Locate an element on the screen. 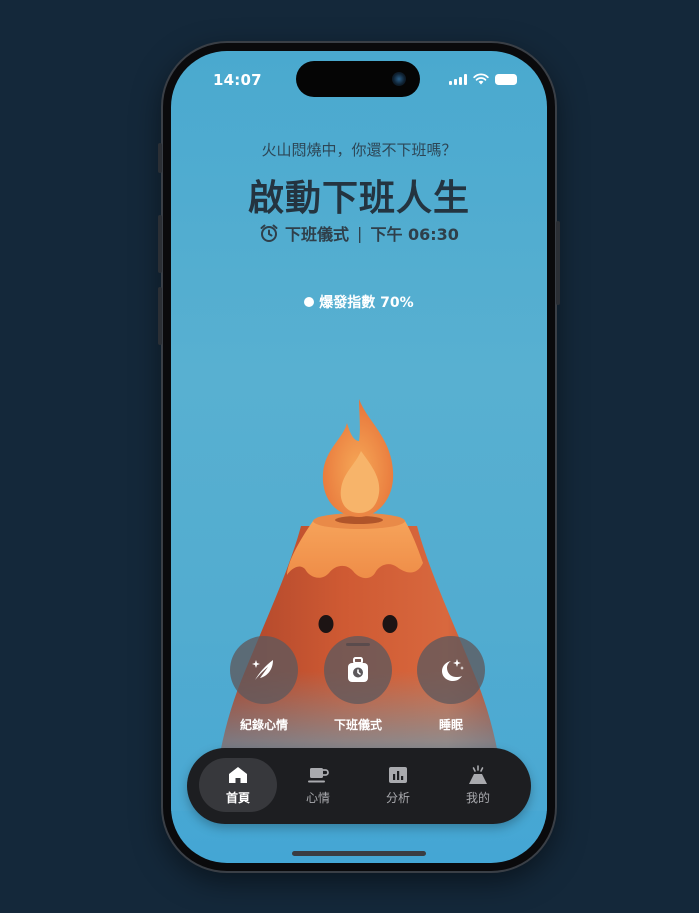  record-mood-circle is located at coordinates (264, 670).